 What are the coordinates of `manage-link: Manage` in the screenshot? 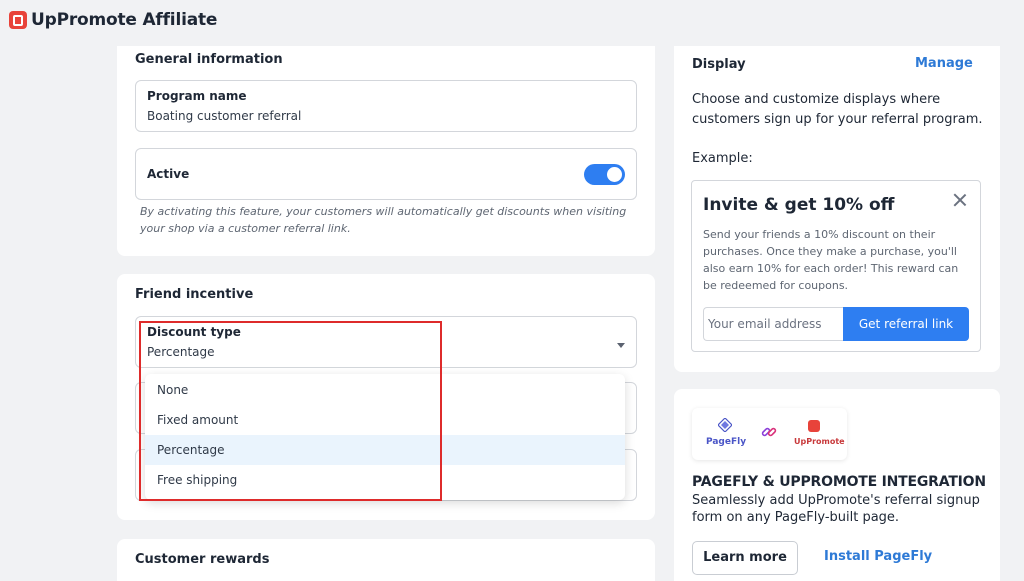 It's located at (944, 63).